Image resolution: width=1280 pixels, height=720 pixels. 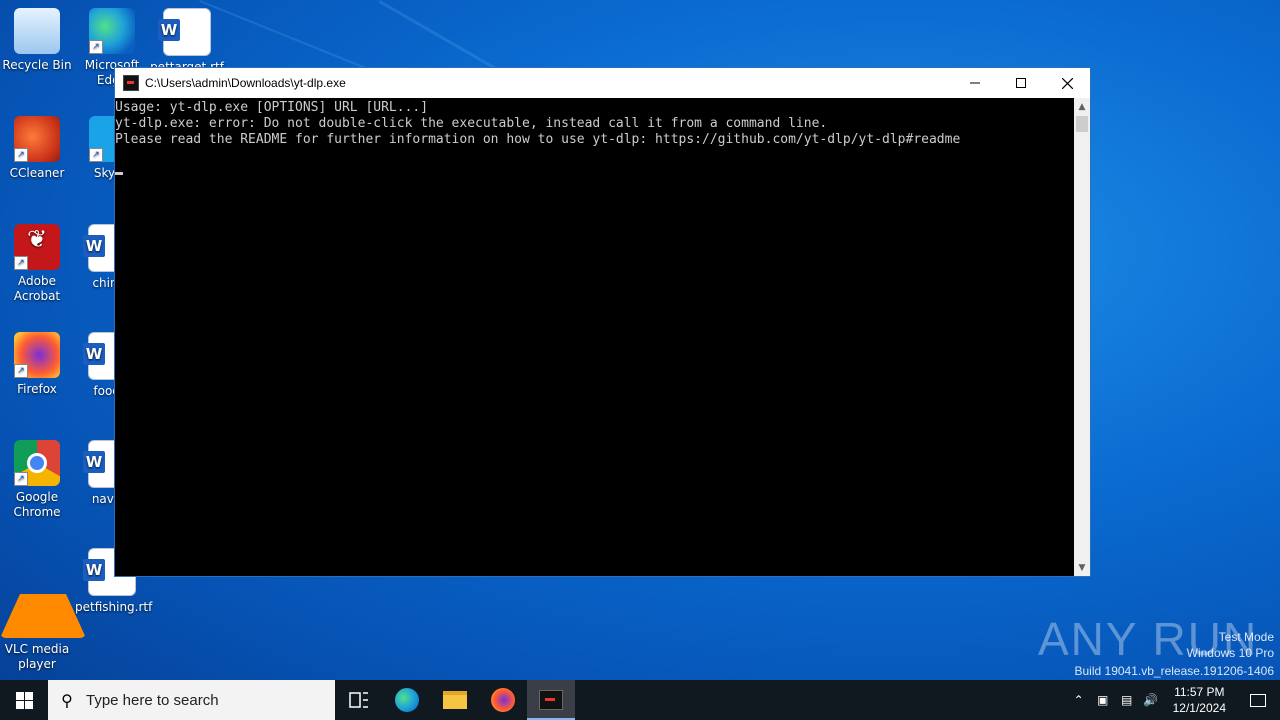 What do you see at coordinates (119, 173) in the screenshot?
I see `text-cursor` at bounding box center [119, 173].